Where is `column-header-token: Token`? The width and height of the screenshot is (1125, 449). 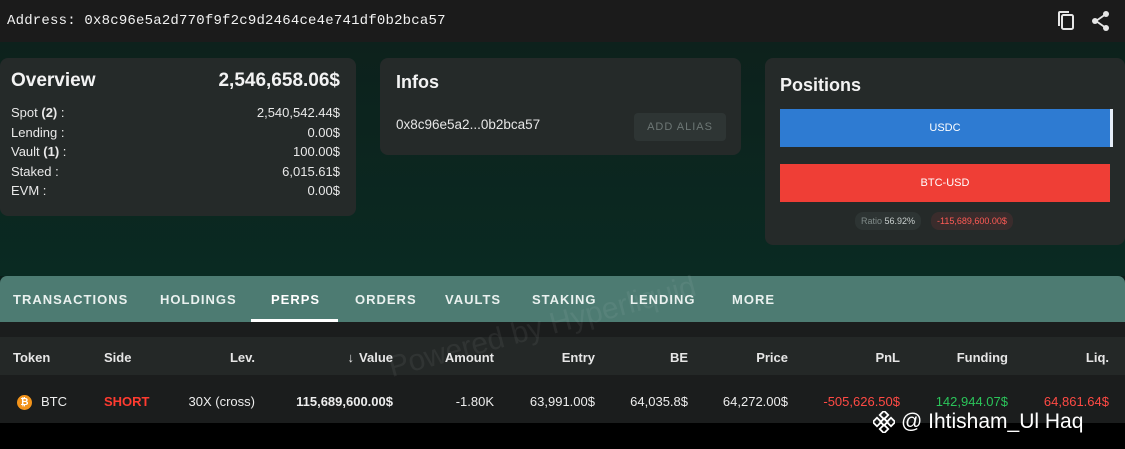
column-header-token: Token is located at coordinates (31, 357).